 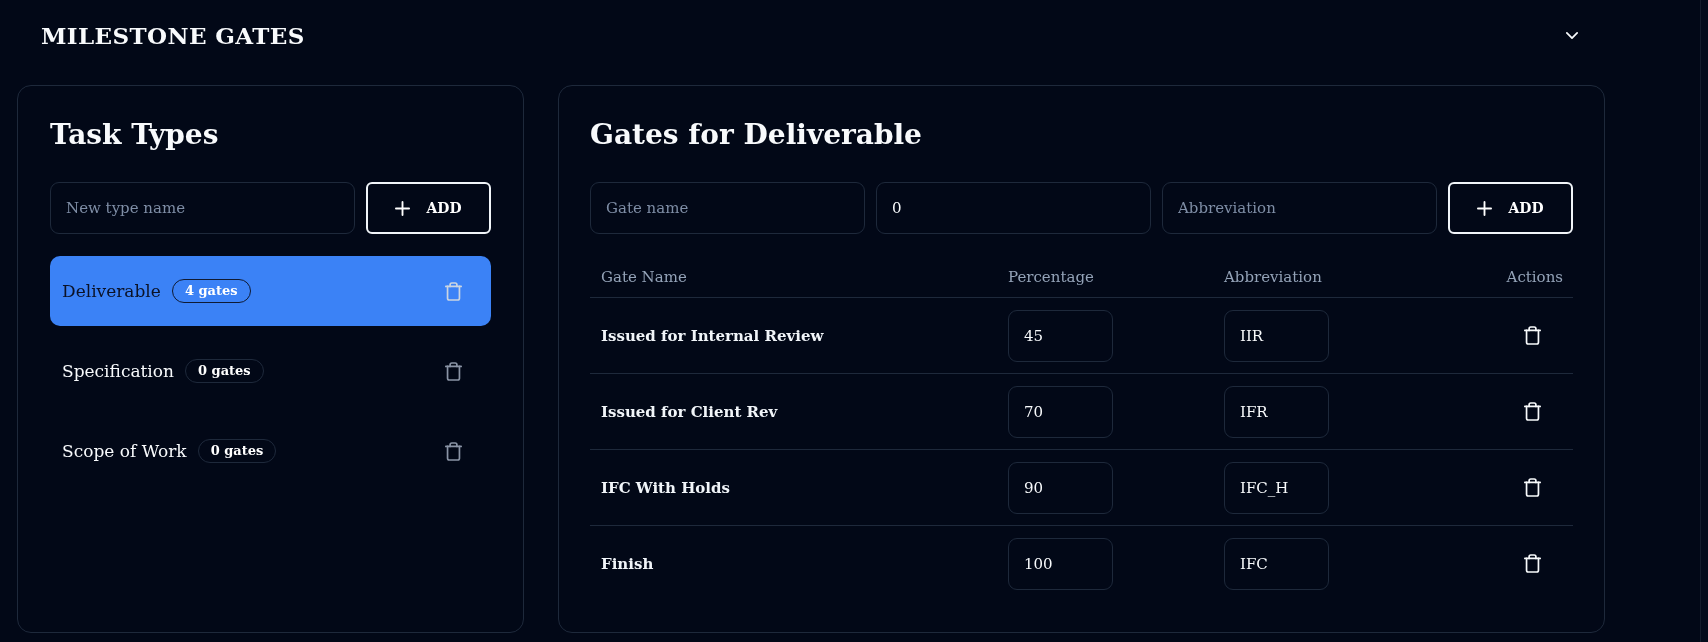 I want to click on gate-name-cell-text: Issued for Client Rev, so click(x=689, y=411).